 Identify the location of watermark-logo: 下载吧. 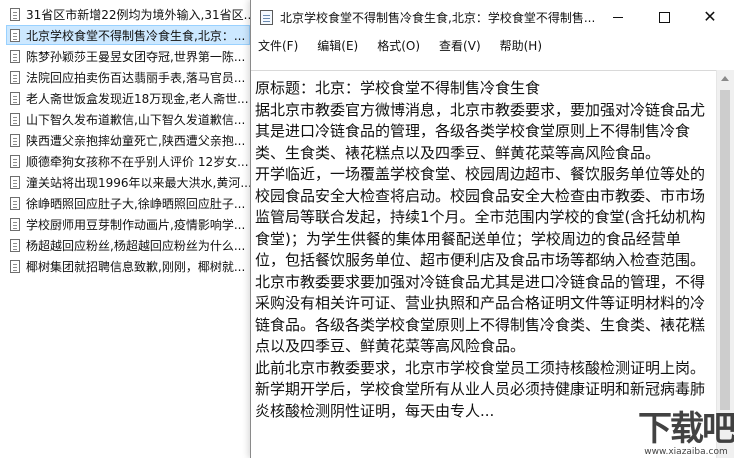
(686, 429).